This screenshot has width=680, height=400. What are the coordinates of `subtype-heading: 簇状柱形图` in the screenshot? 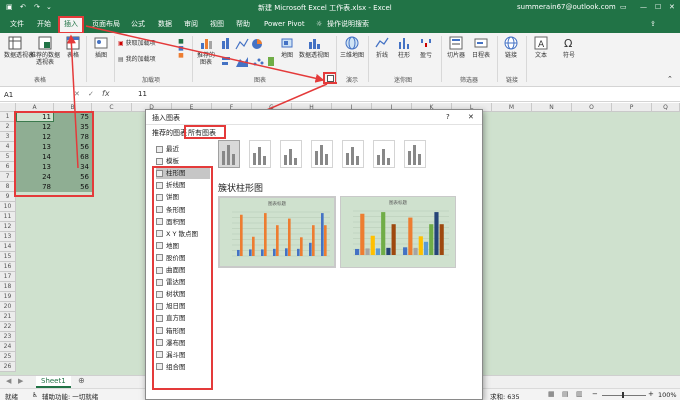 It's located at (241, 189).